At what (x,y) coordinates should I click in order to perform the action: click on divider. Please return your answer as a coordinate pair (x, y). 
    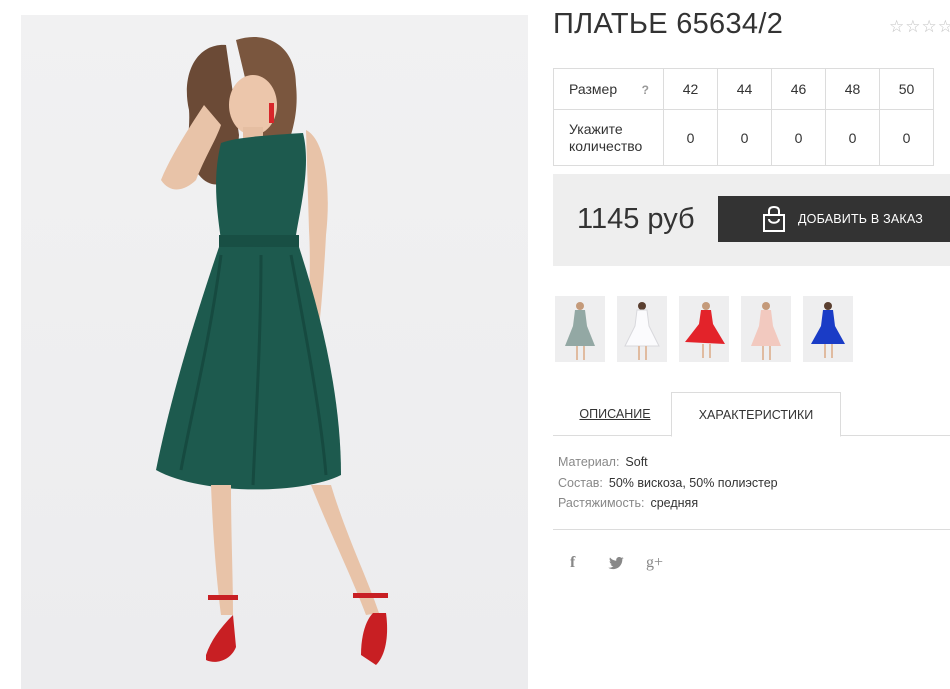
    Looking at the image, I should click on (751, 529).